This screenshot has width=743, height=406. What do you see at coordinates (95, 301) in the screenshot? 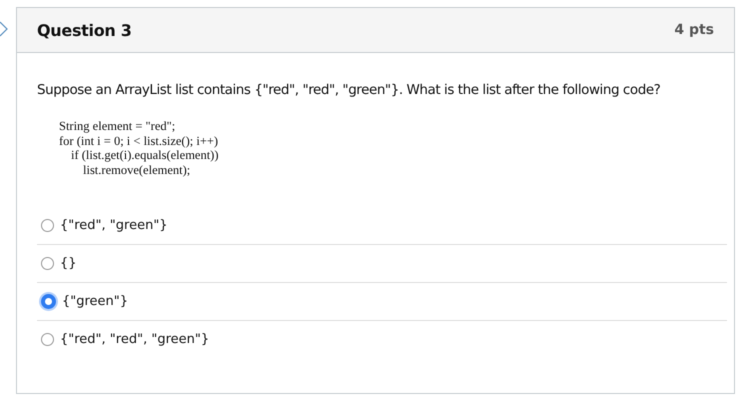
I see `answer-label: {"green"}` at bounding box center [95, 301].